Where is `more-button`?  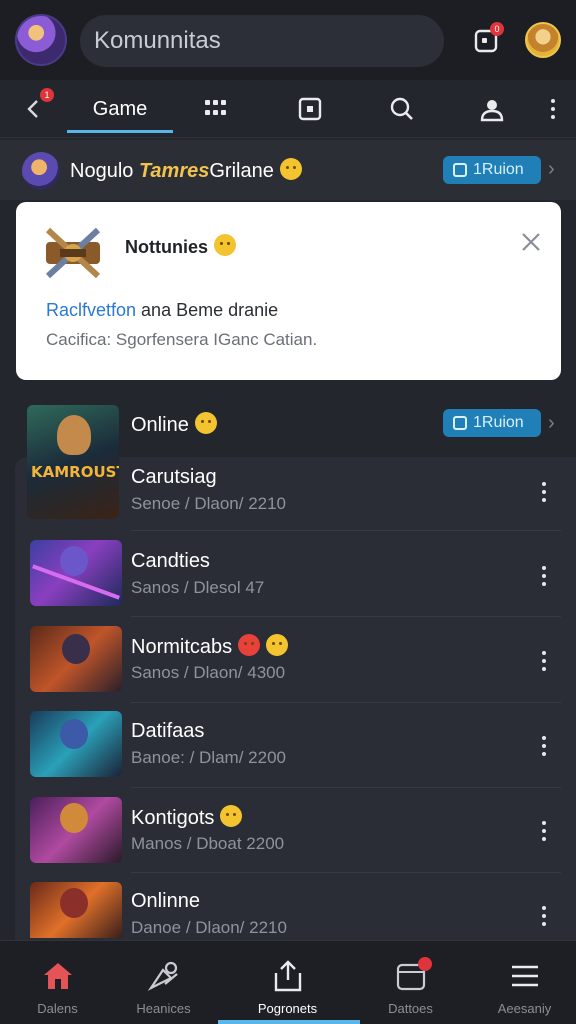 more-button is located at coordinates (553, 109).